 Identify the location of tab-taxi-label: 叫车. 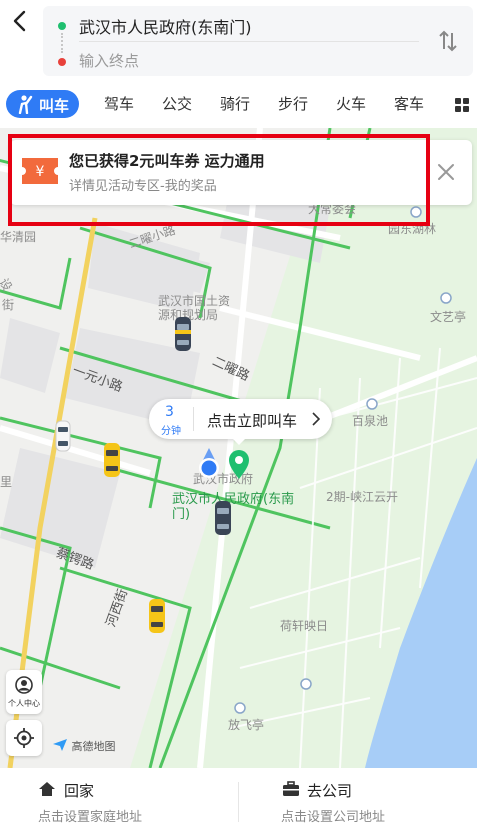
(54, 106).